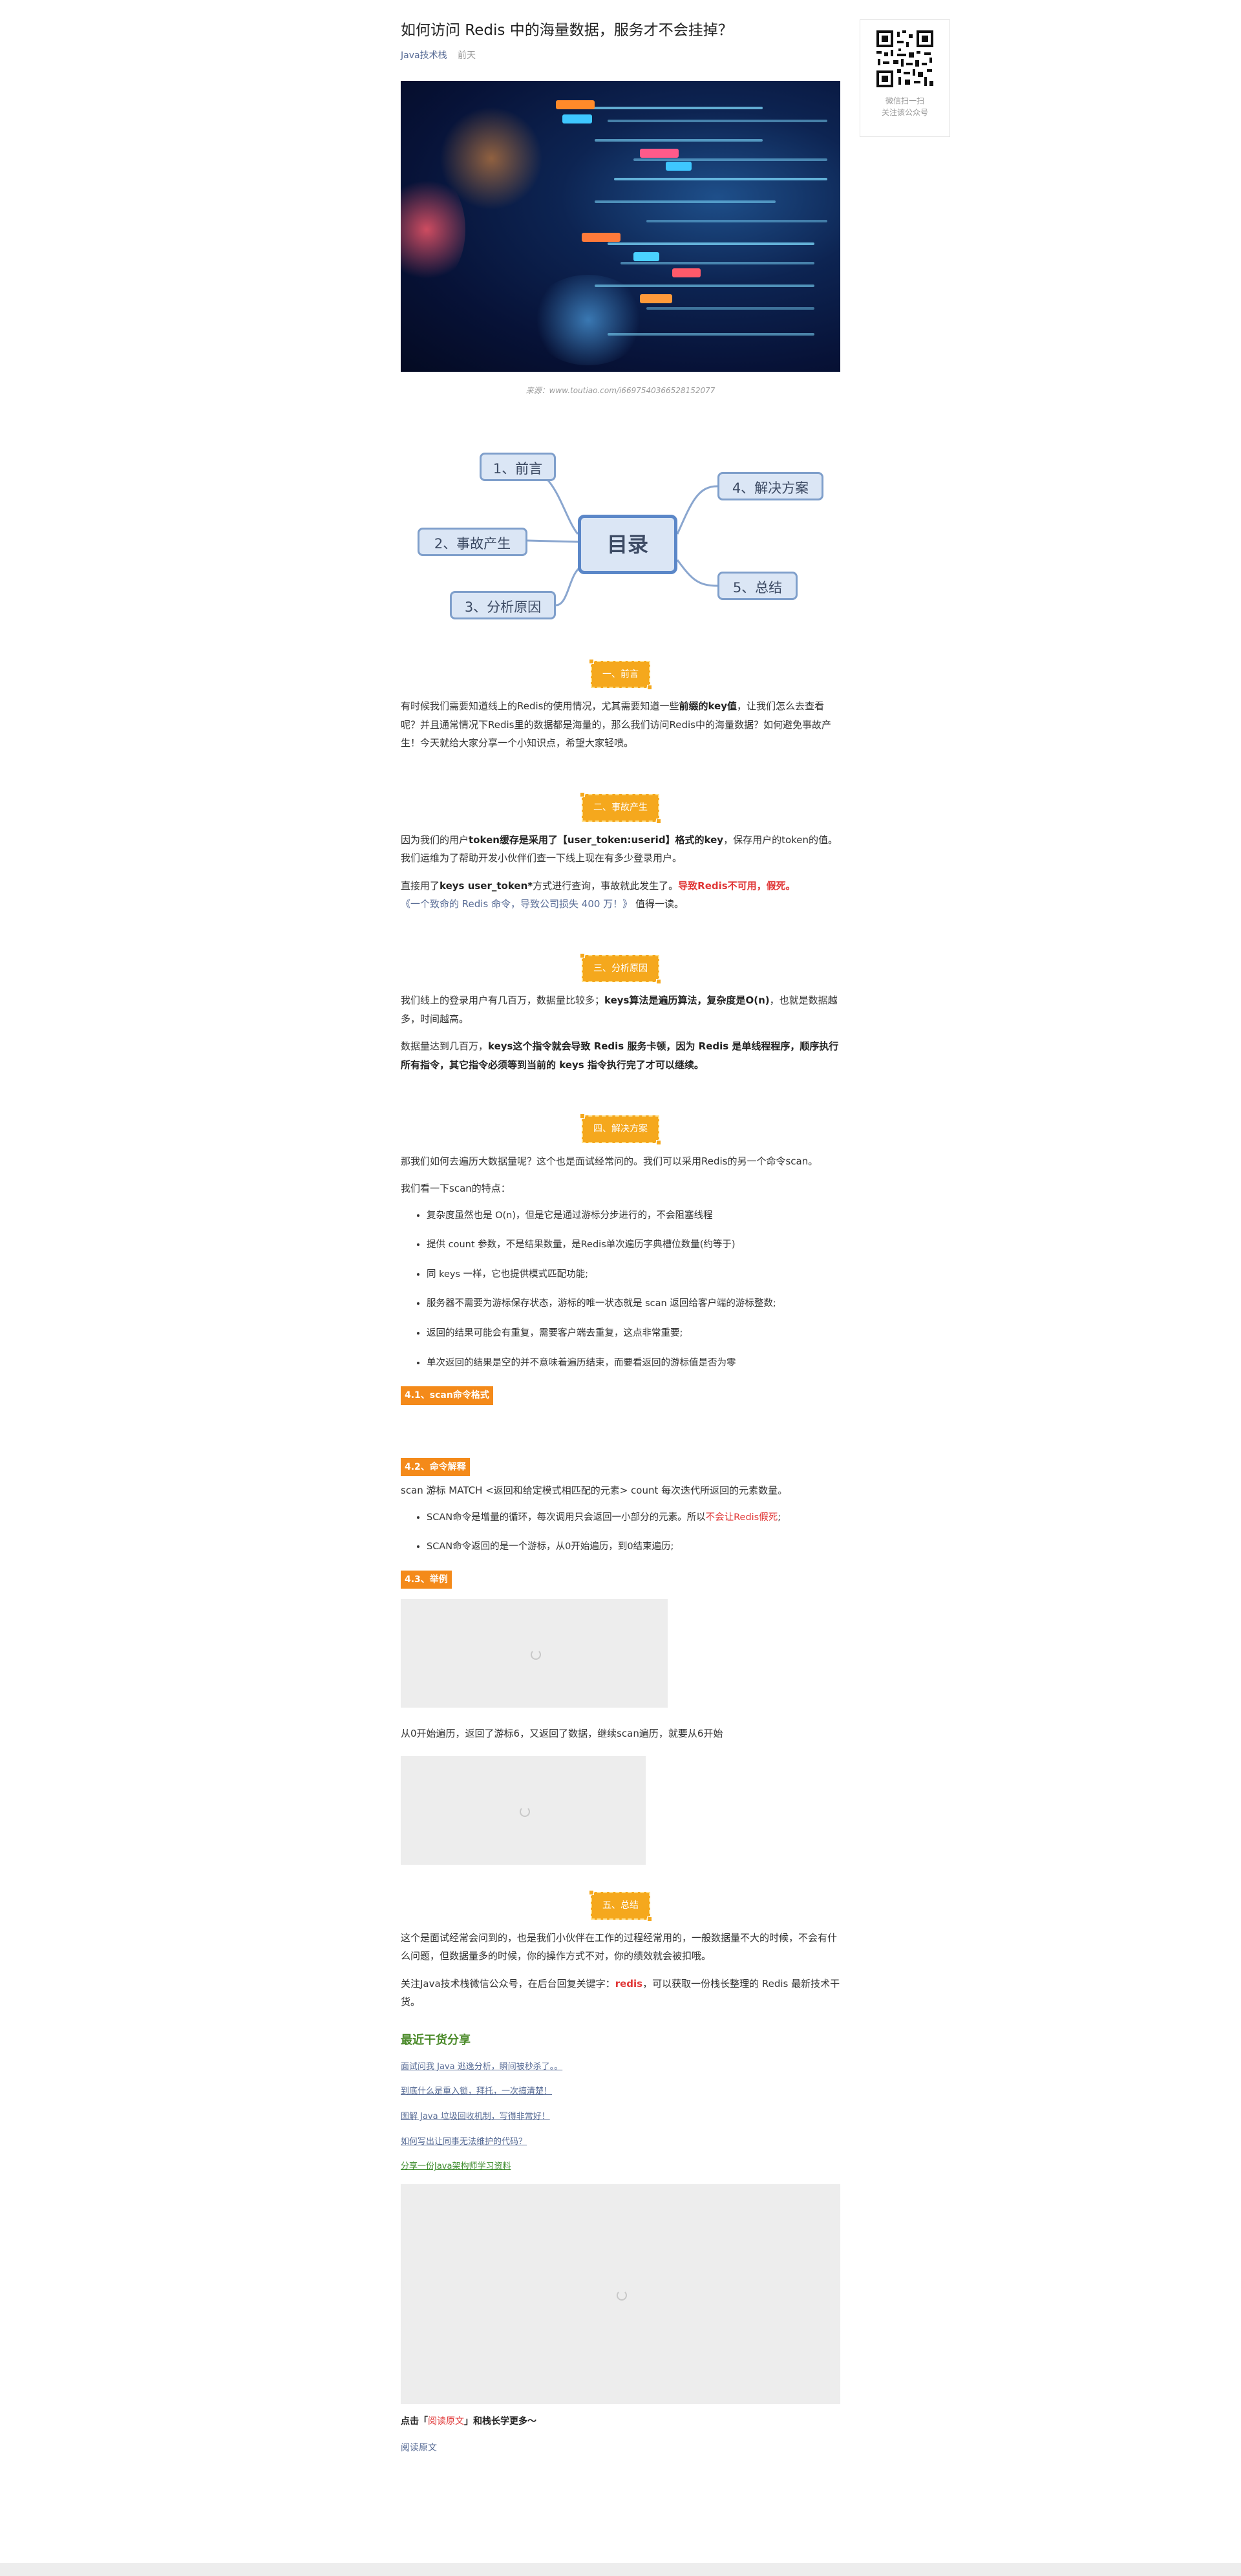  What do you see at coordinates (633, 1334) in the screenshot?
I see `list-item: 返回的结果可能会有重复，需要客户端去重复，这点非常重要;` at bounding box center [633, 1334].